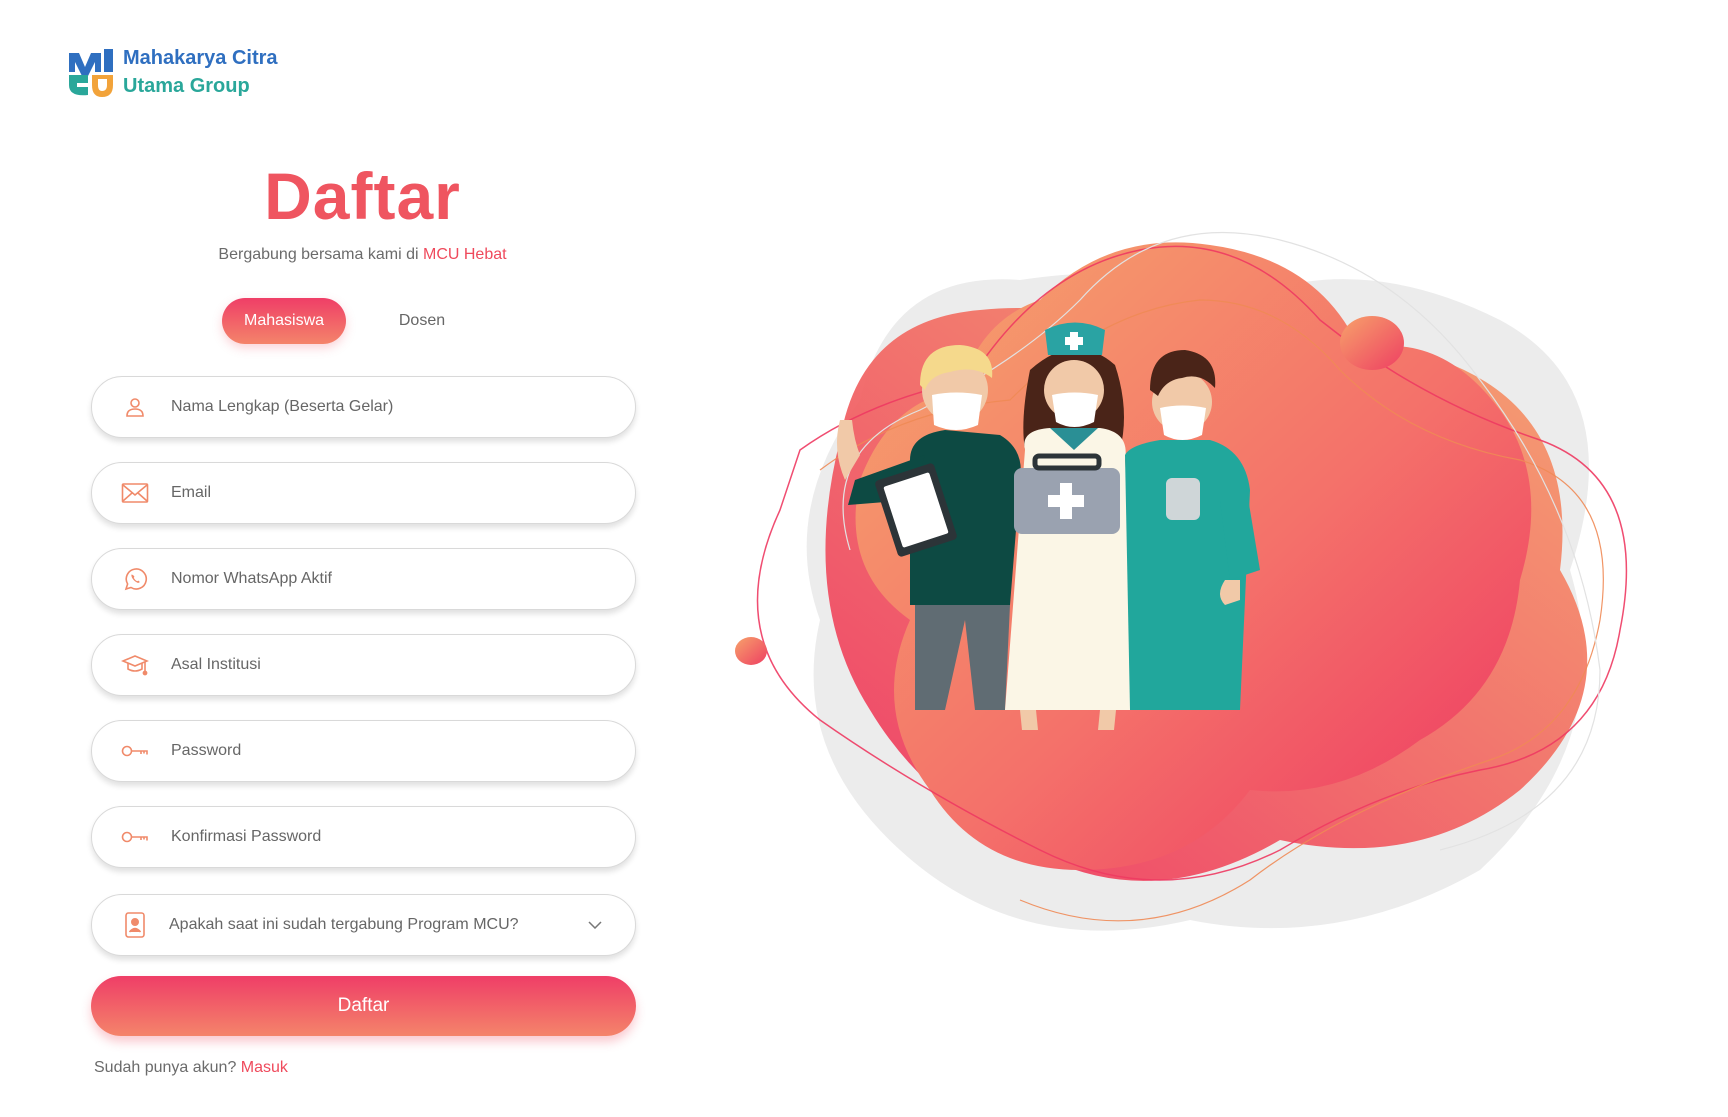 Image resolution: width=1728 pixels, height=1117 pixels. What do you see at coordinates (172, 72) in the screenshot?
I see `brand-logo: Mahakarya Citra Utama Group` at bounding box center [172, 72].